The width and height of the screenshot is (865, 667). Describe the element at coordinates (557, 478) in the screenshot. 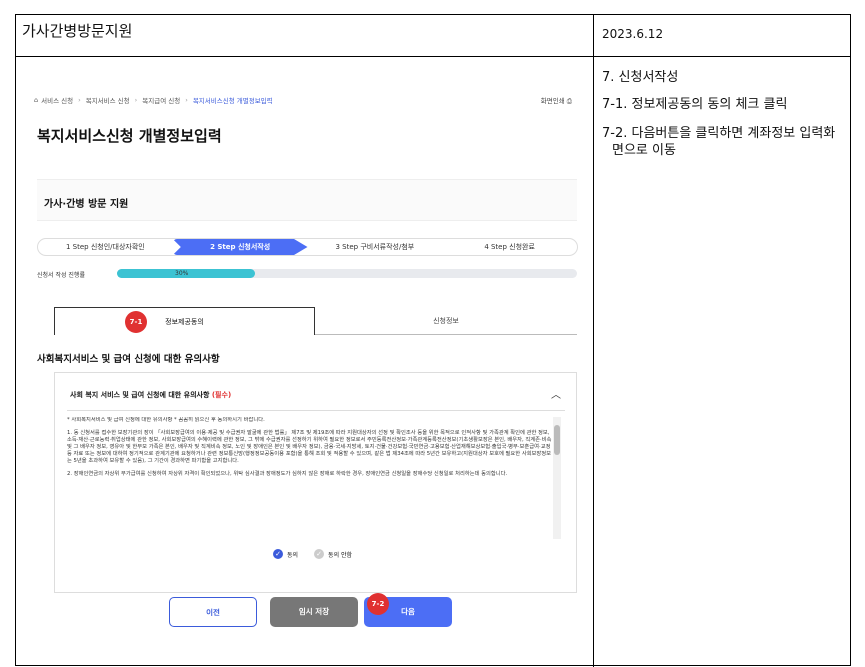

I see `terms-scrollbar` at that location.